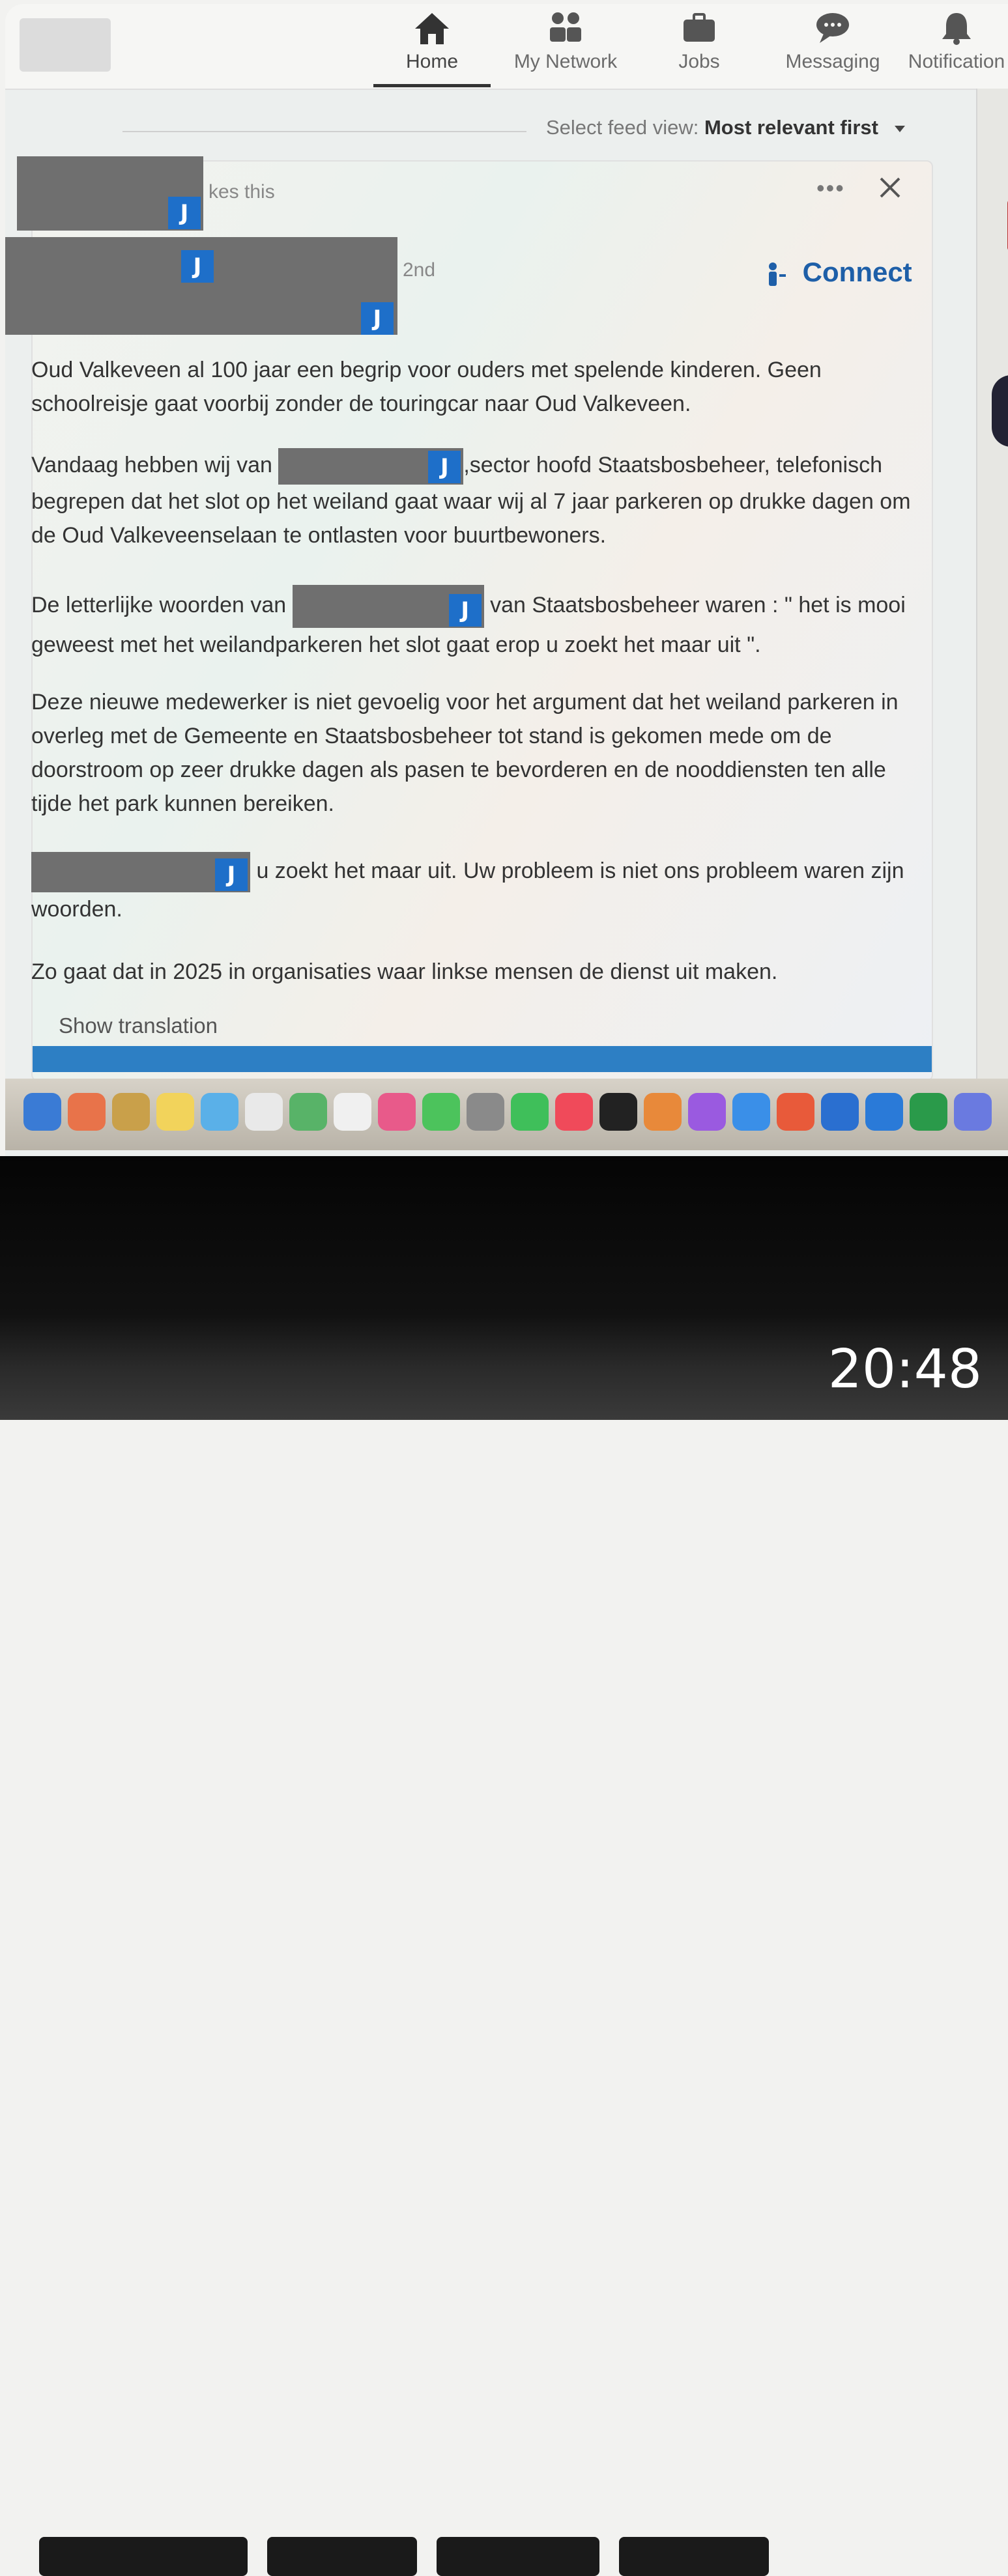  I want to click on nav-home-label: Home, so click(432, 61).